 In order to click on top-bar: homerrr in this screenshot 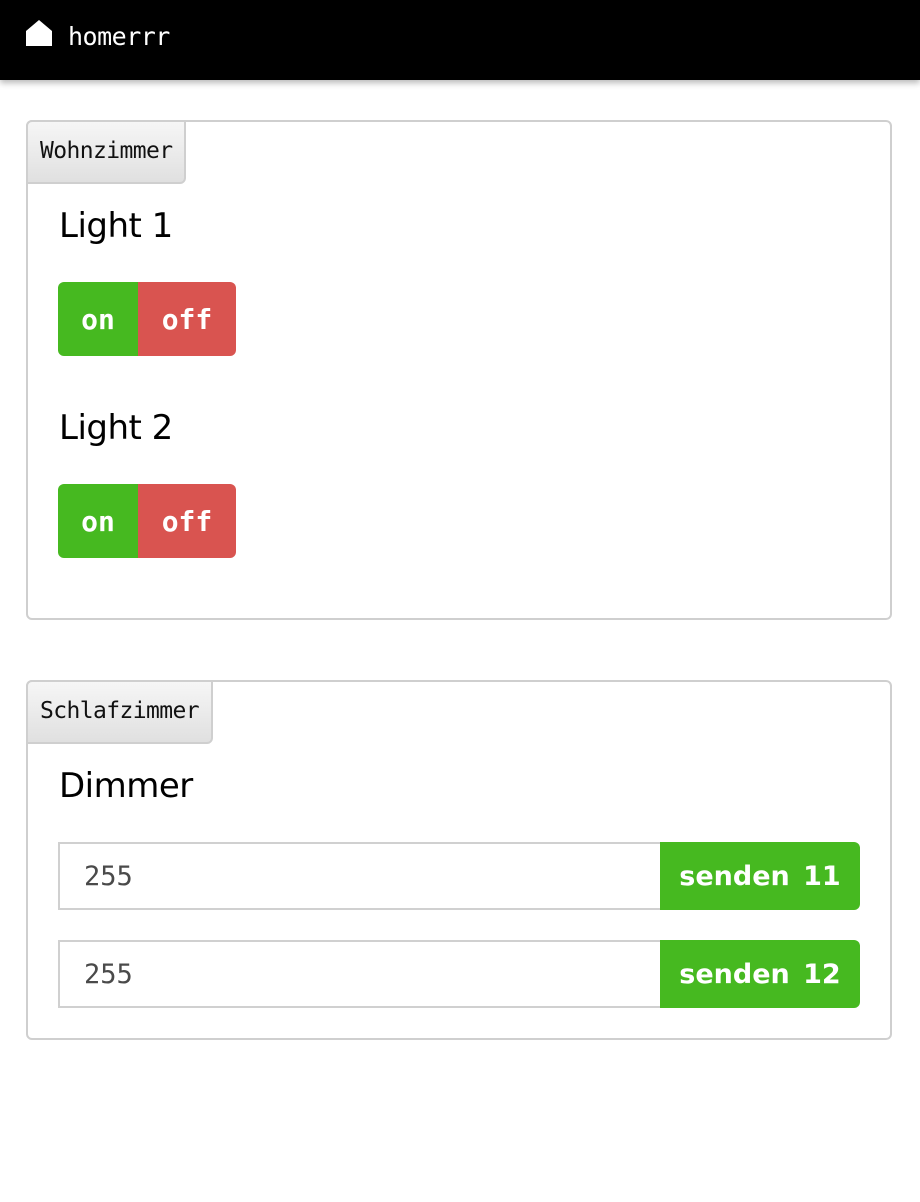, I will do `click(460, 40)`.